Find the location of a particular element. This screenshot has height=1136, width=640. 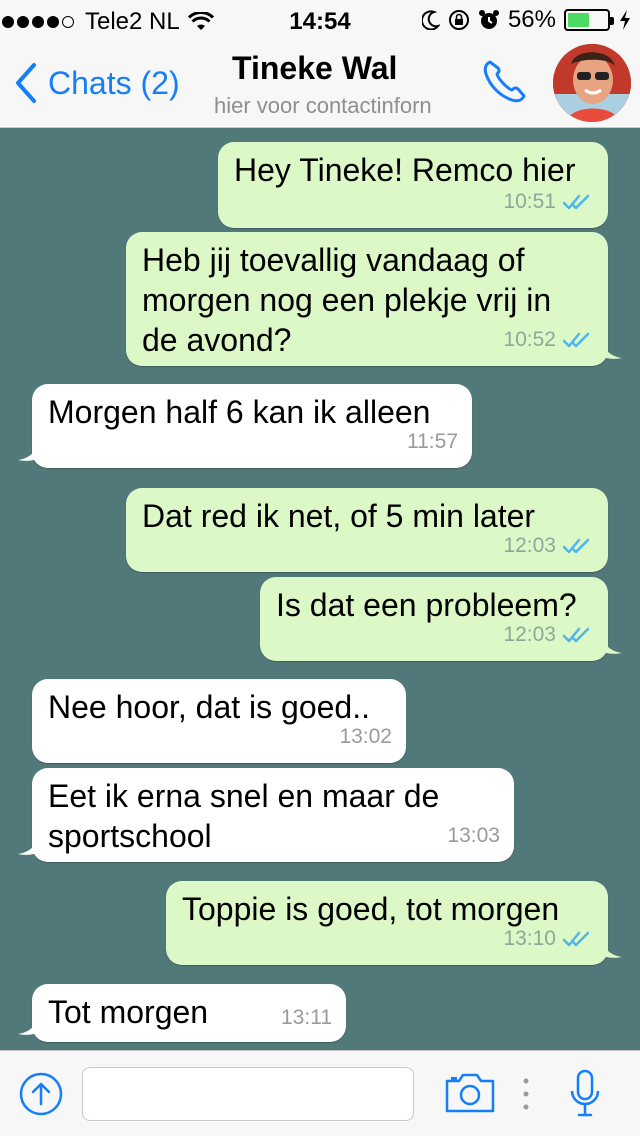

chevron-left-icon is located at coordinates (26, 83).